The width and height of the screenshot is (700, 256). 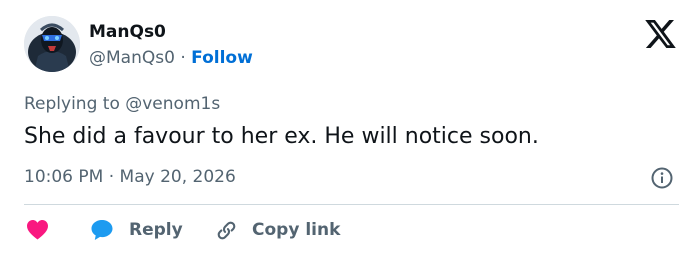 I want to click on heart-icon, so click(x=37, y=229).